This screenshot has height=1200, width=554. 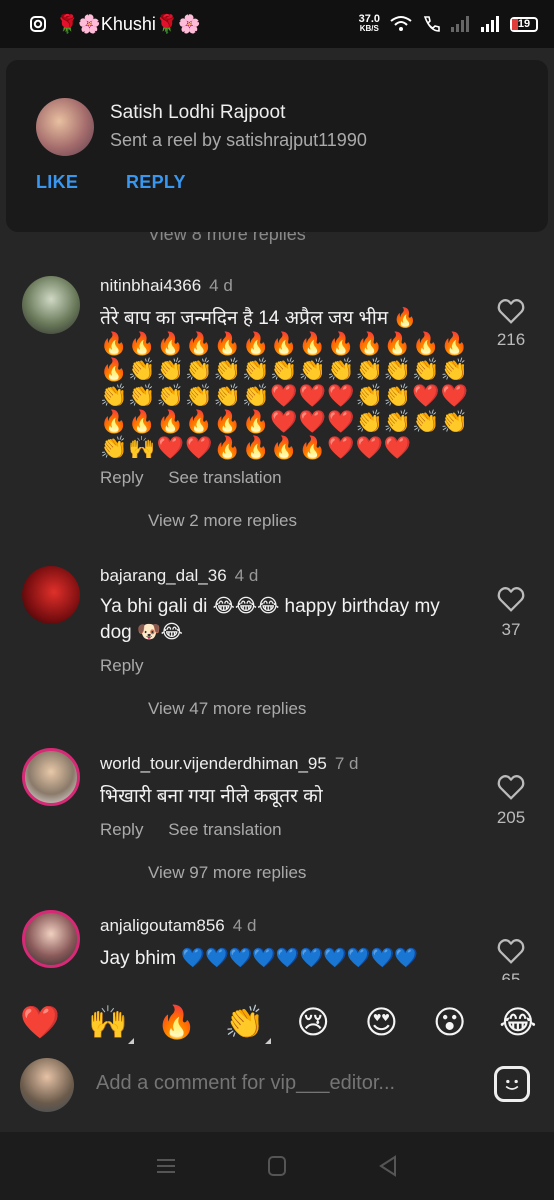 What do you see at coordinates (511, 817) in the screenshot?
I see `like-count: 205` at bounding box center [511, 817].